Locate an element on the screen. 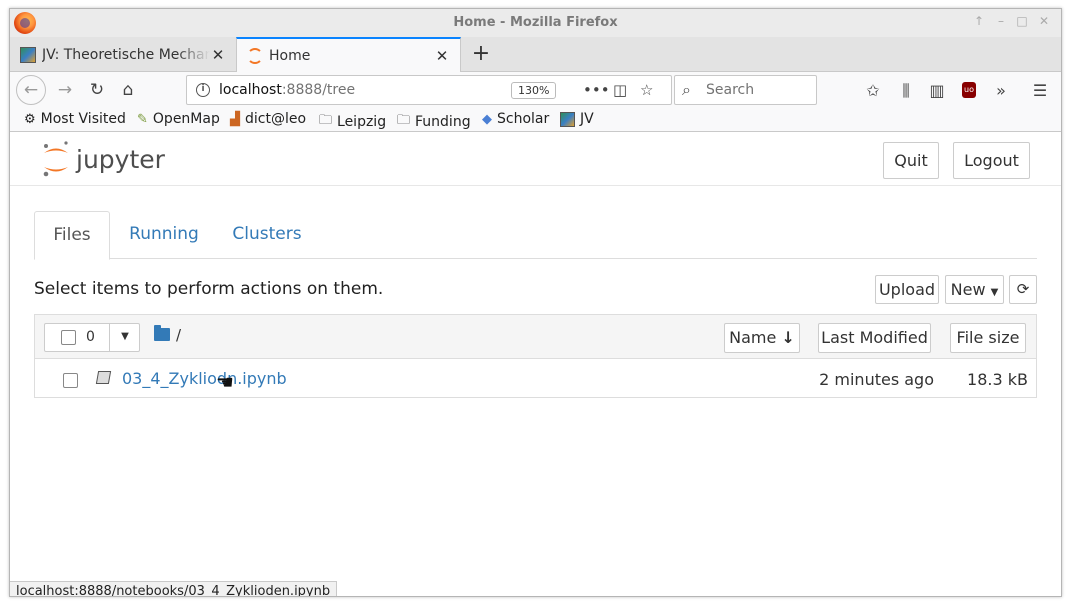 The height and width of the screenshot is (609, 1073). caret-down-icon: ▼ is located at coordinates (994, 292).